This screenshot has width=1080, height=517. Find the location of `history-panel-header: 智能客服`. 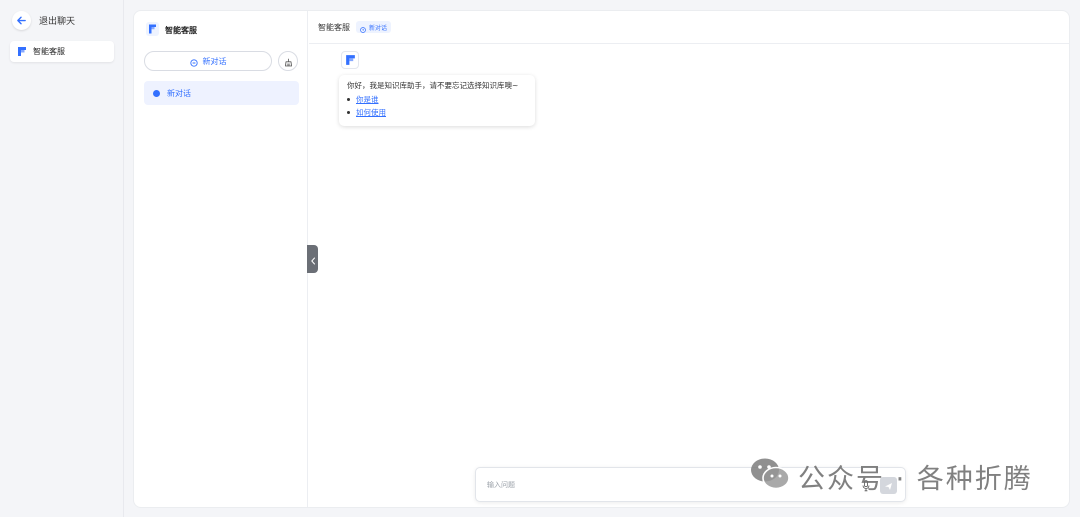

history-panel-header: 智能客服 is located at coordinates (171, 30).